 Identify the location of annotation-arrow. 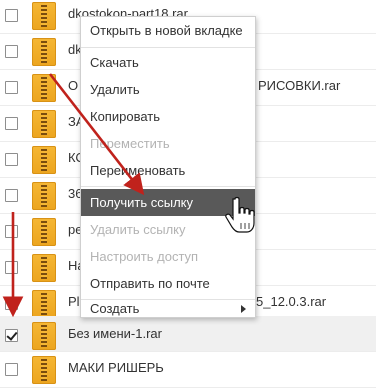
(96, 134).